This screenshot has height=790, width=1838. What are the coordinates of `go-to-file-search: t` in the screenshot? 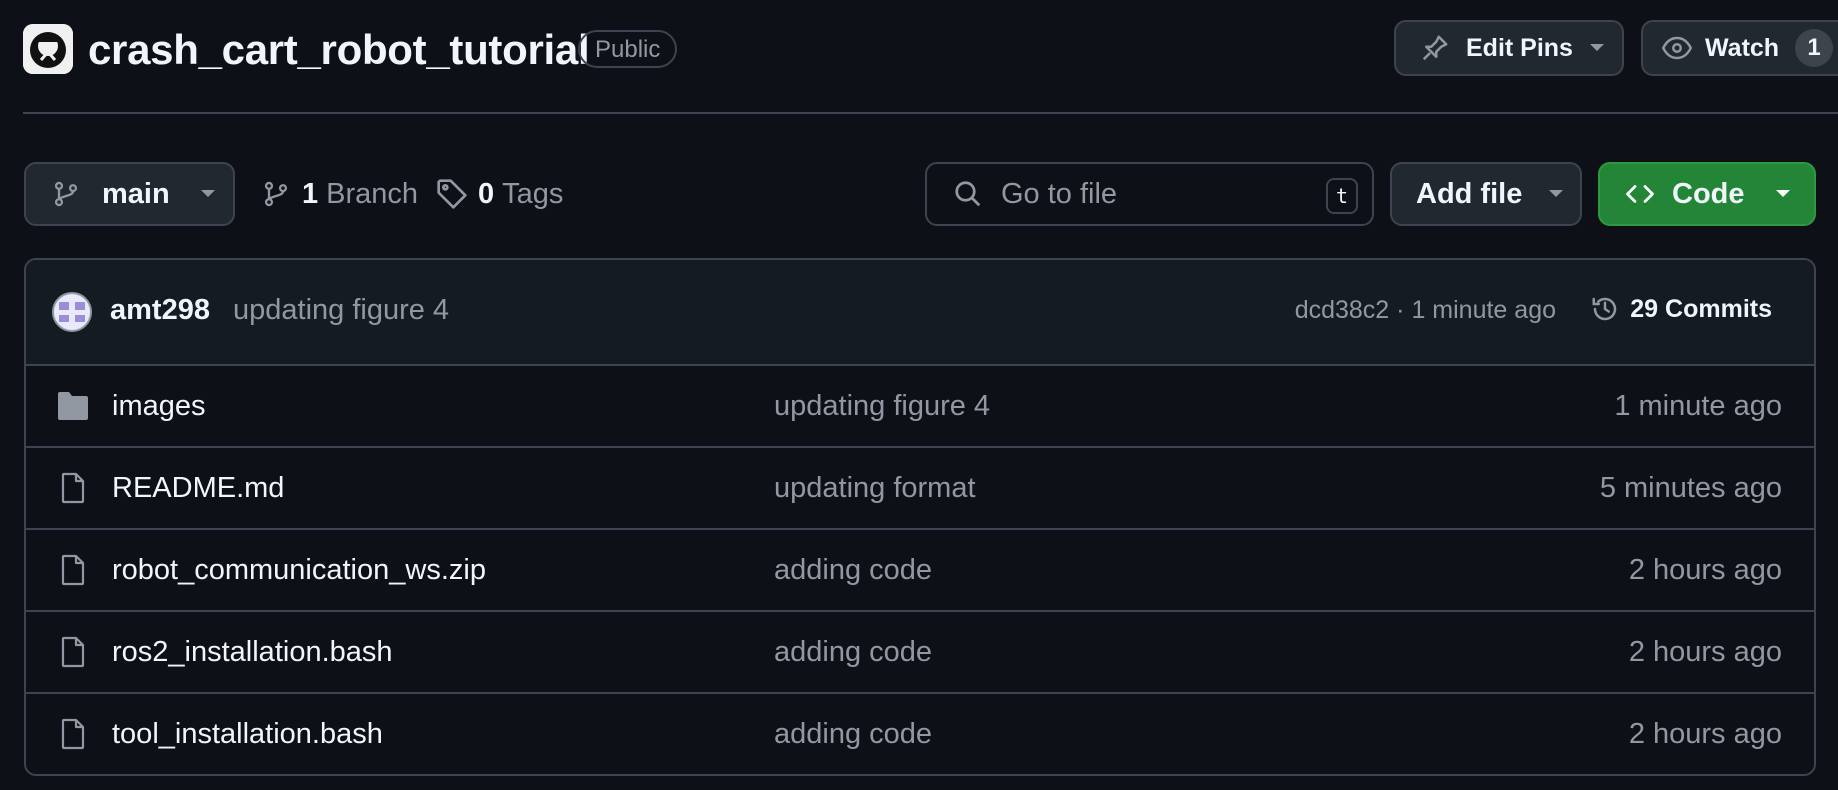 It's located at (1149, 194).